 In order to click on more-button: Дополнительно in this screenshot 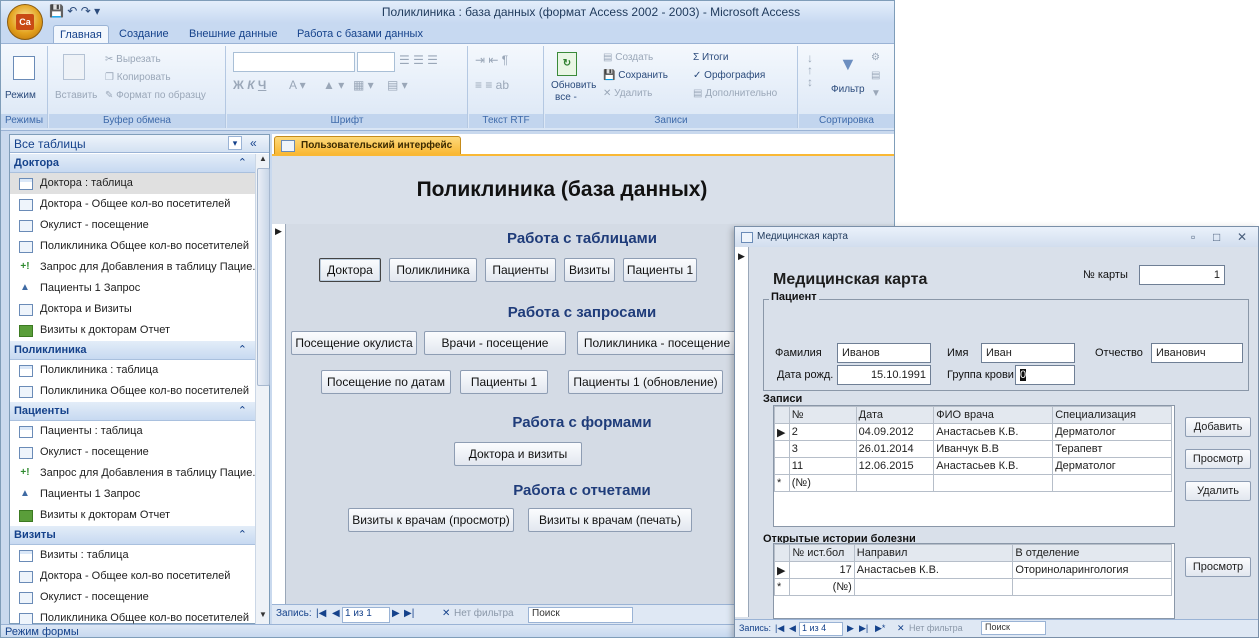, I will do `click(741, 93)`.